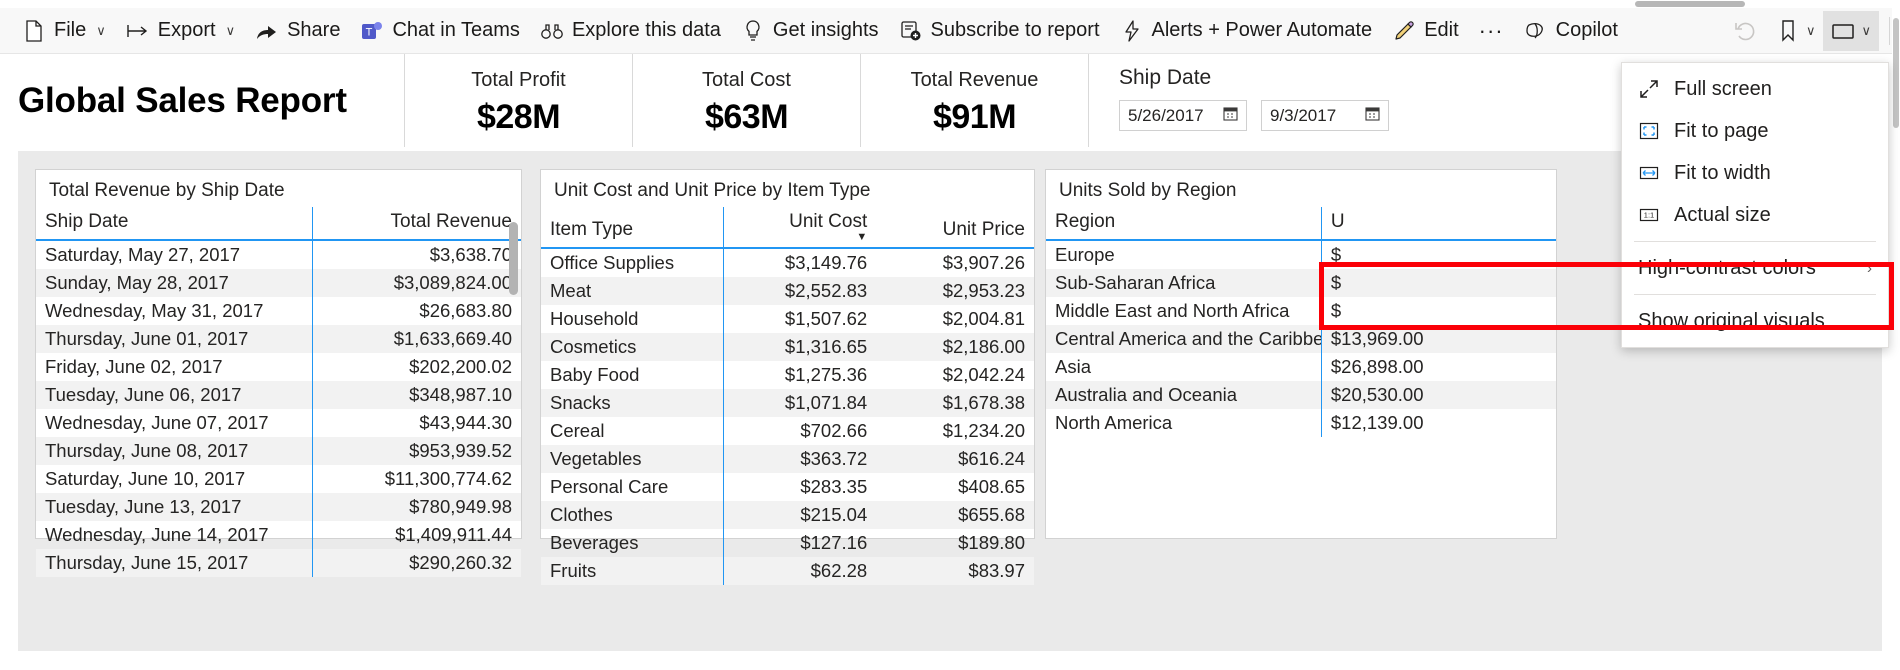 Image resolution: width=1900 pixels, height=670 pixels. I want to click on table-row: Wednesday, June 14, 2017 $1,409,911.44, so click(278, 535).